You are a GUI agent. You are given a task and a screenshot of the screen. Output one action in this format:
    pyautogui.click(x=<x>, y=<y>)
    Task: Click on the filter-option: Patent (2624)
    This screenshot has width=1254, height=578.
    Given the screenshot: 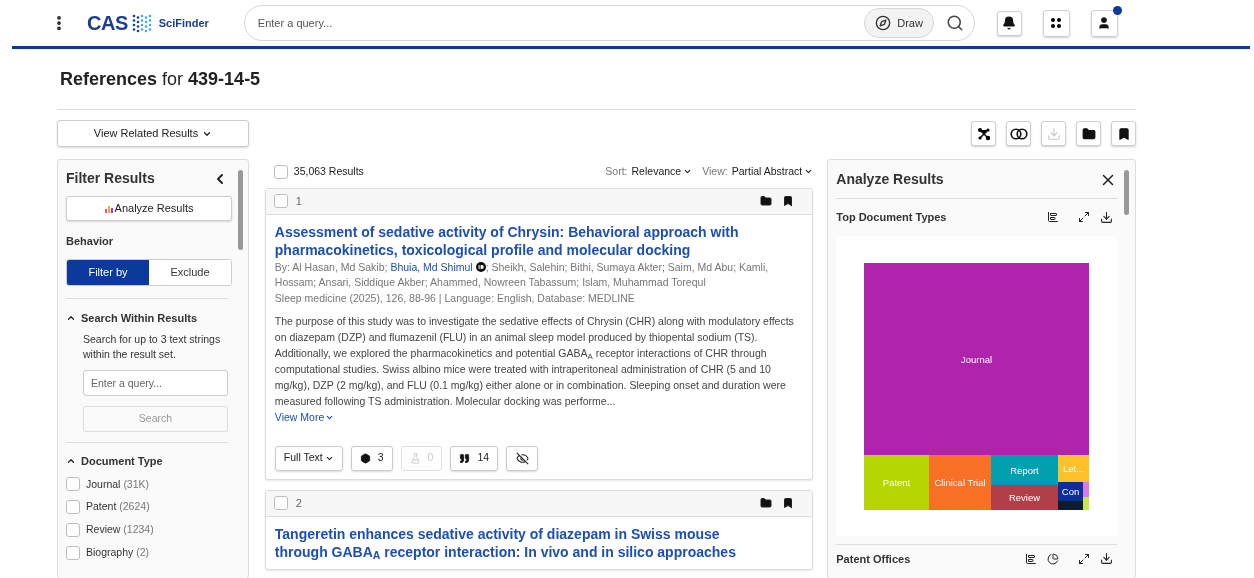 What is the action you would take?
    pyautogui.click(x=118, y=507)
    